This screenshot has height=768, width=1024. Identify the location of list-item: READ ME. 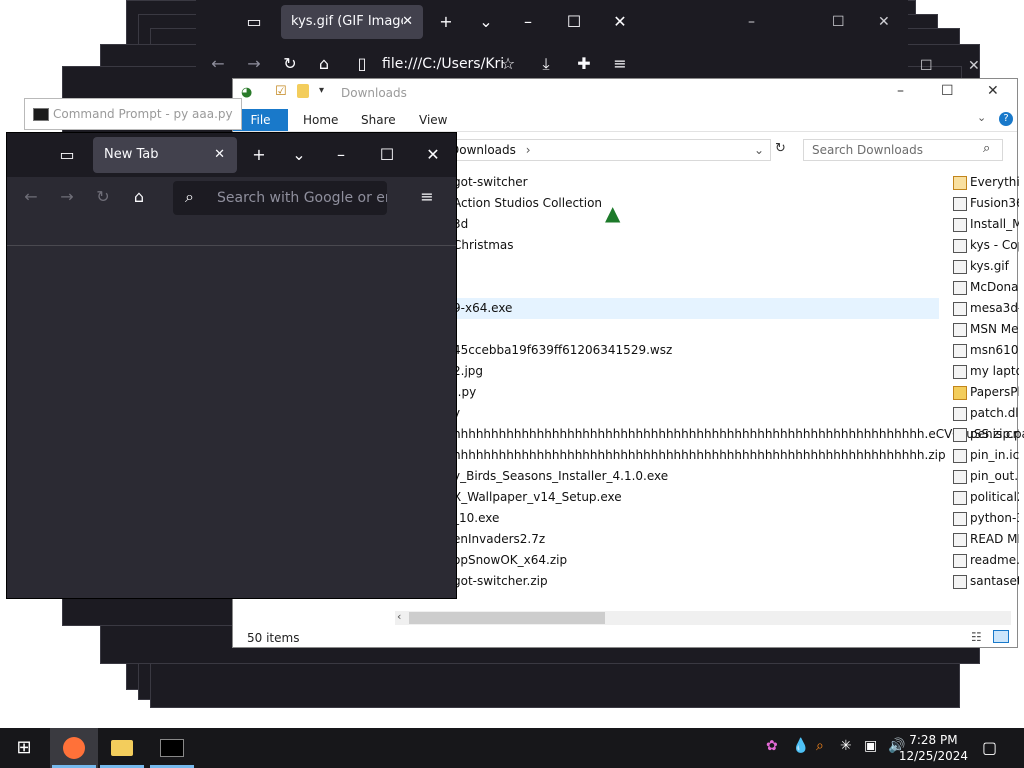
(986, 539).